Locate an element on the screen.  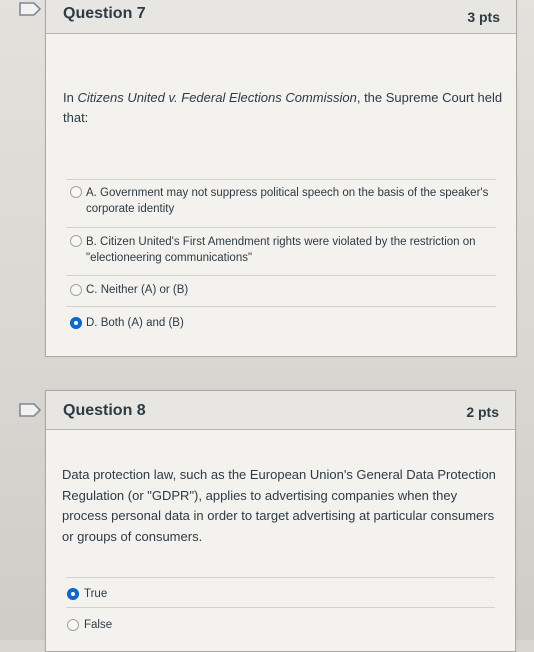
question-7-header: Question 7 3 pts is located at coordinates (281, 17).